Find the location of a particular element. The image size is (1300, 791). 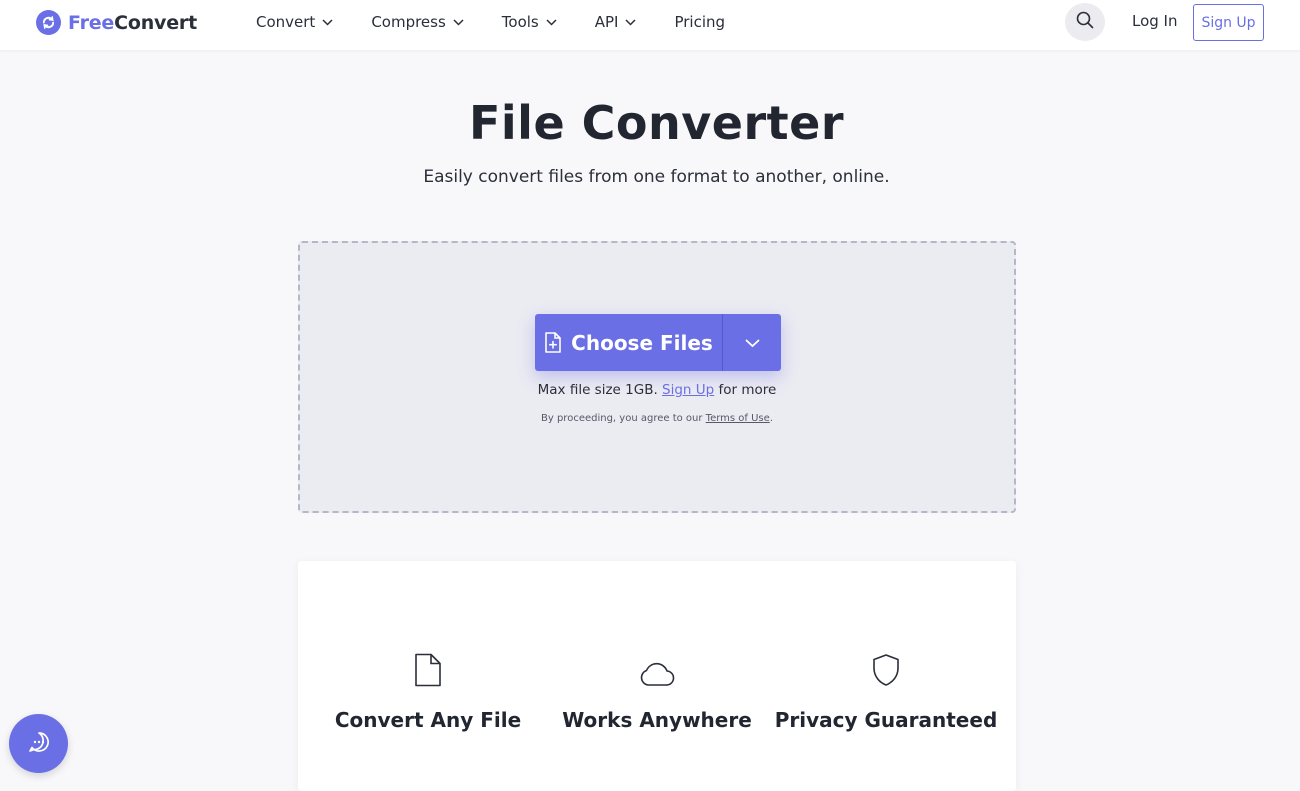

terms-suffix: . is located at coordinates (771, 418).